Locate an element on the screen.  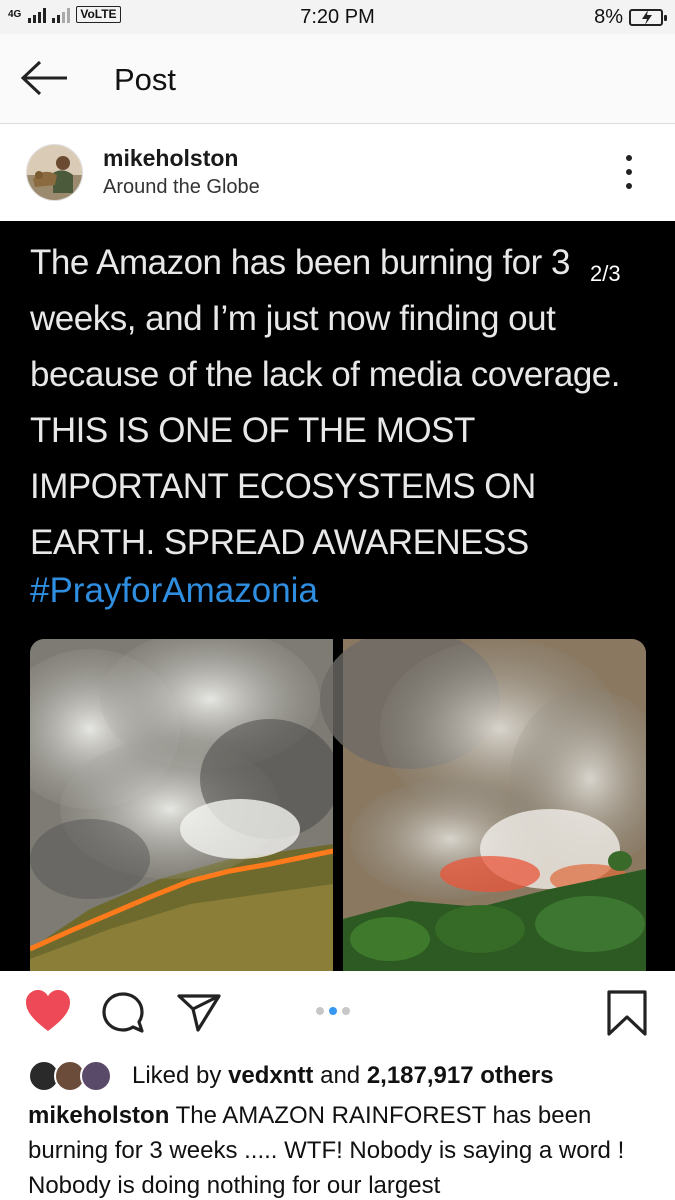
likes-first-user: vedxntt is located at coordinates (270, 1075).